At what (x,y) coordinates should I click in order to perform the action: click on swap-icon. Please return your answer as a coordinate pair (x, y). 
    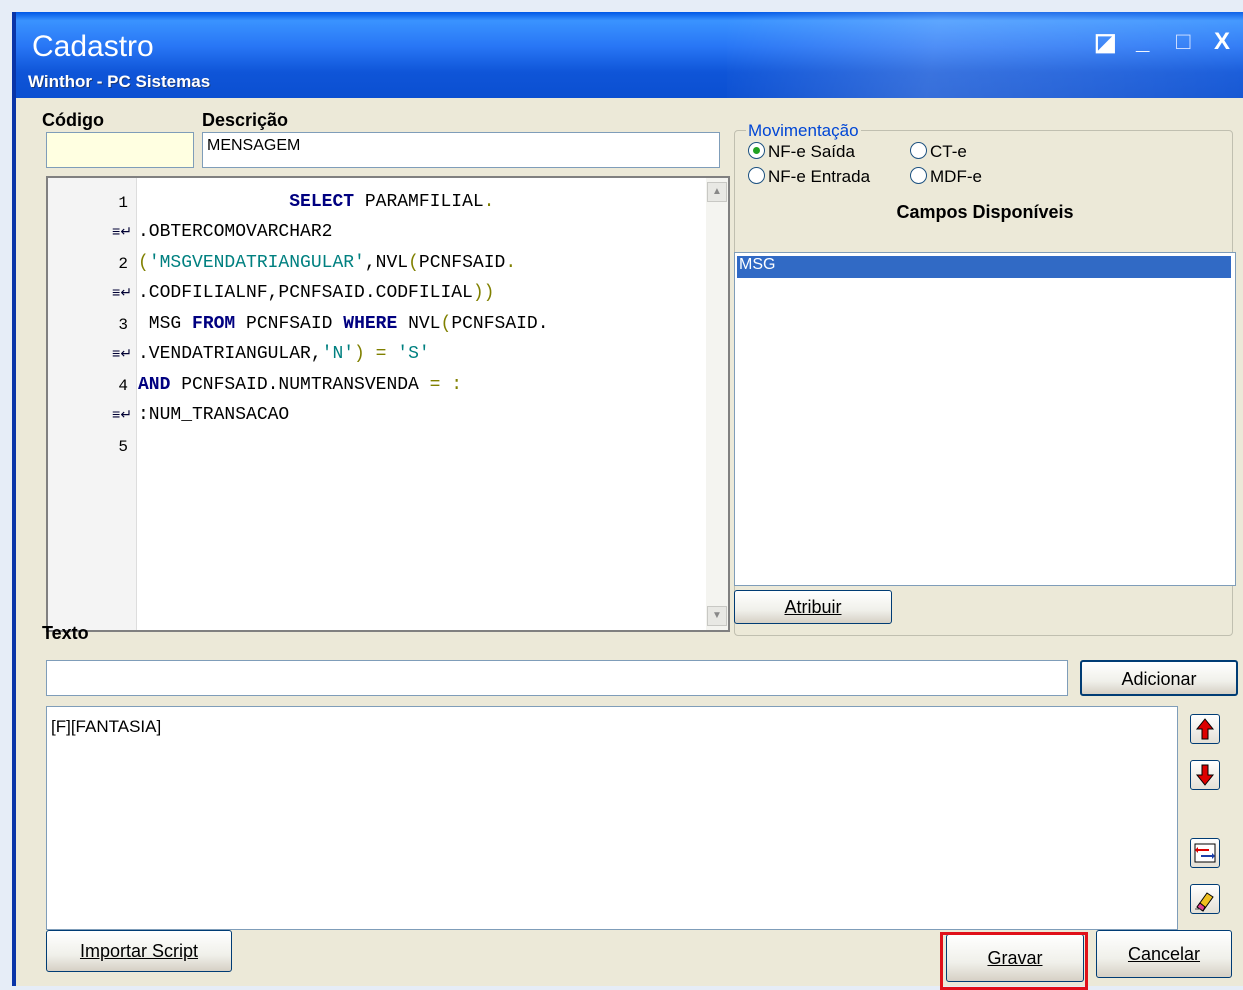
    Looking at the image, I should click on (1205, 853).